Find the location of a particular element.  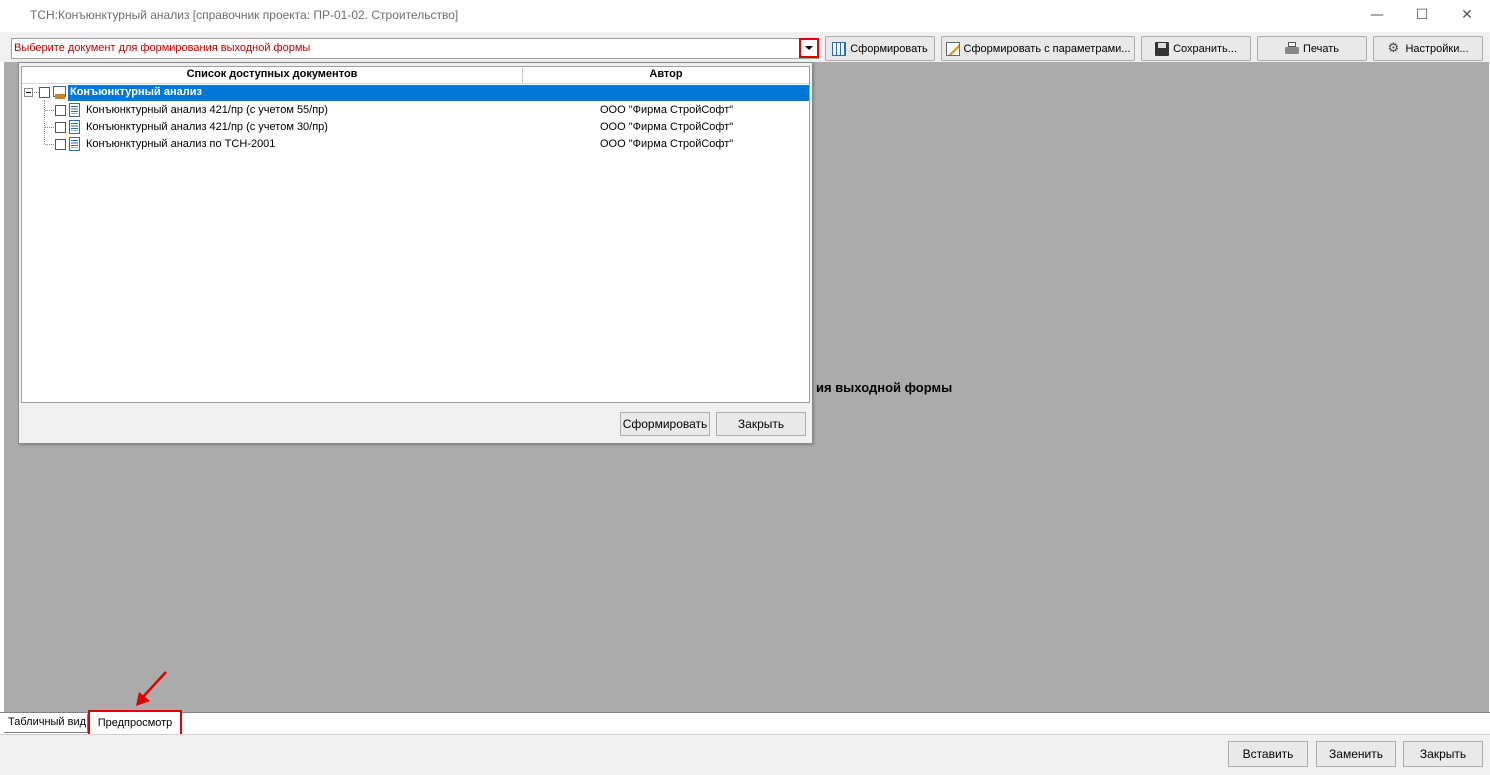

replace-button: Заменить is located at coordinates (1356, 754).